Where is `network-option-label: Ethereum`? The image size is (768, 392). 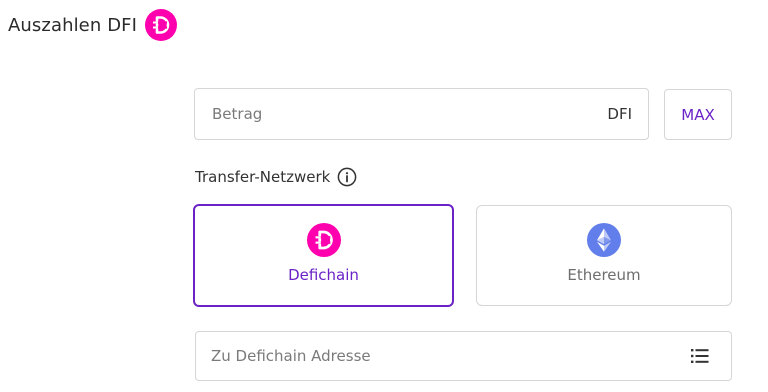
network-option-label: Ethereum is located at coordinates (604, 275).